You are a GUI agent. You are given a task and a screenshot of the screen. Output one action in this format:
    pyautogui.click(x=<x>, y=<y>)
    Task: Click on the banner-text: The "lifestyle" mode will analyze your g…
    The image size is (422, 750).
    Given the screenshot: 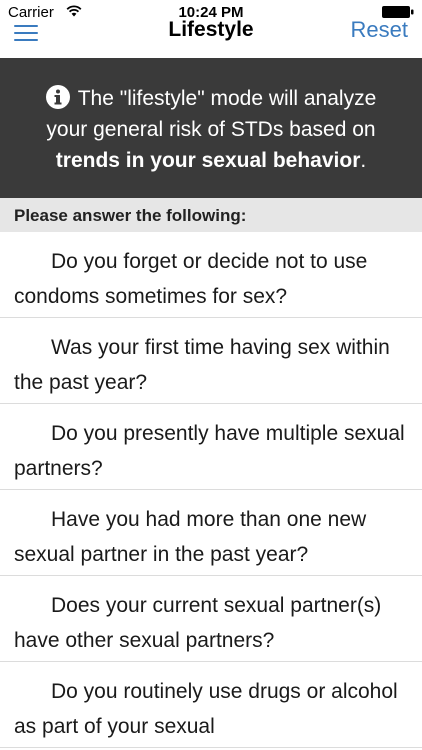 What is the action you would take?
    pyautogui.click(x=211, y=114)
    